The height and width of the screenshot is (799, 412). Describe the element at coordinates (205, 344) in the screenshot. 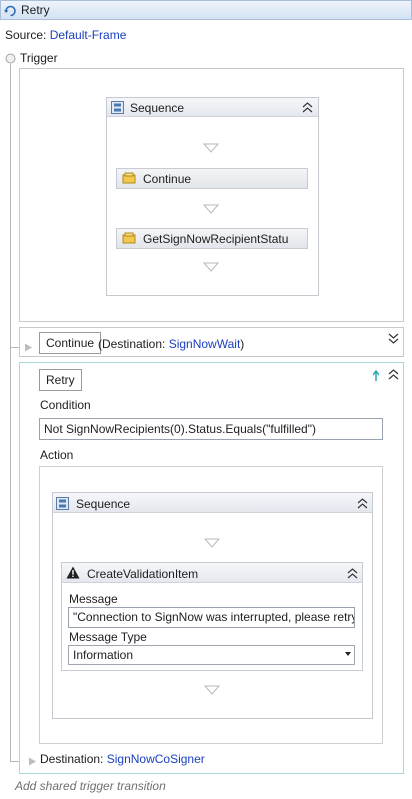

I see `continue-destination-link: SignNowWait` at that location.